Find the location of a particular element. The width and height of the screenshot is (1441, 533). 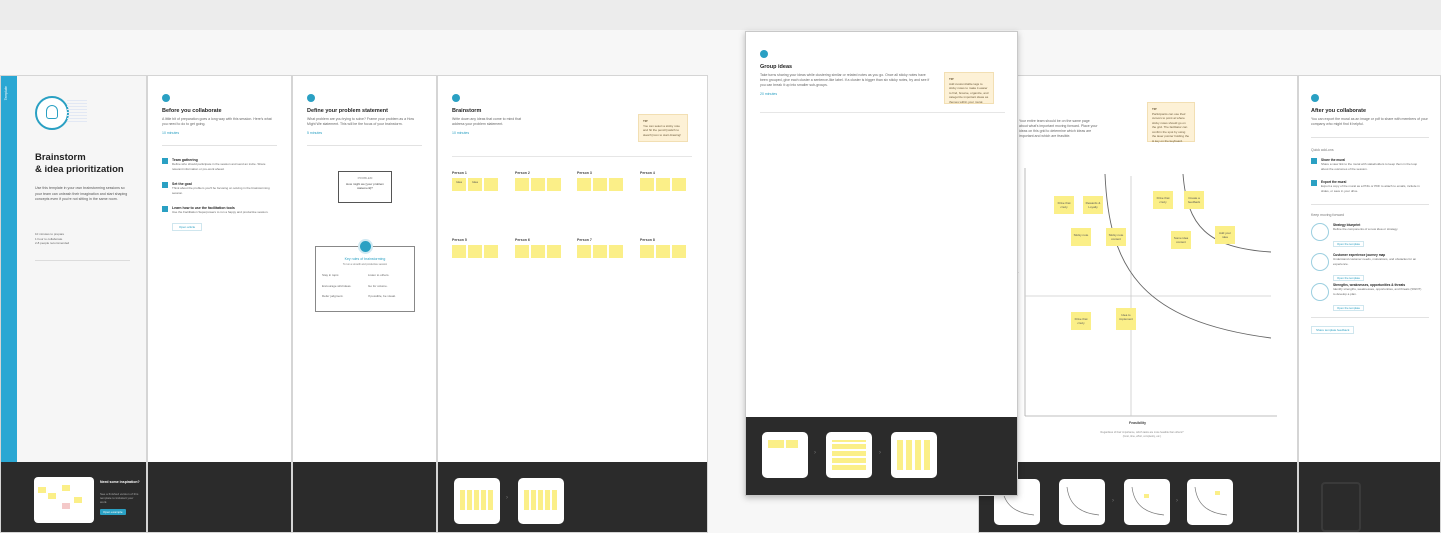

open-example-button: Open example is located at coordinates (113, 512).